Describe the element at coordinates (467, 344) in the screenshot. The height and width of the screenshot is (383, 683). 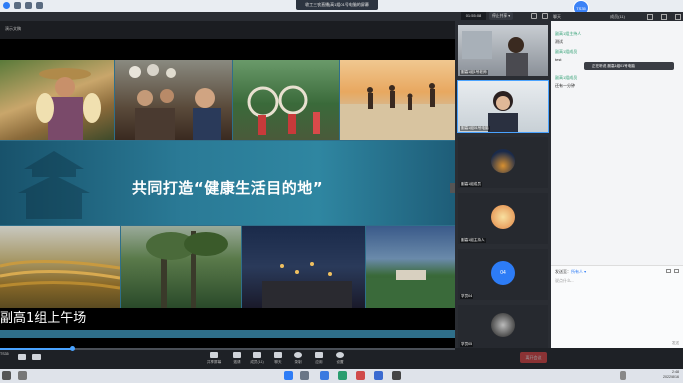
I see `participant-name: 学员05` at that location.